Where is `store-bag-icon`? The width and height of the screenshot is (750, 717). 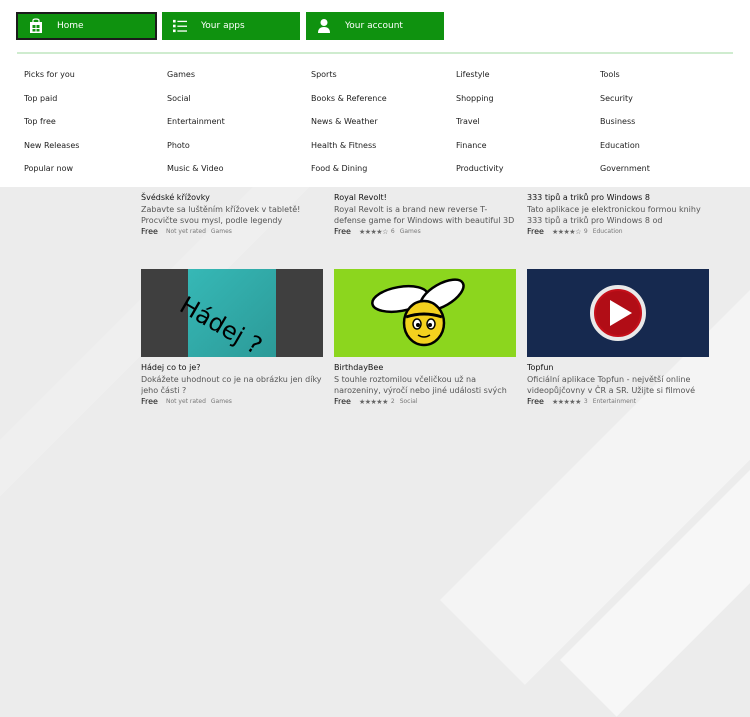 store-bag-icon is located at coordinates (36, 26).